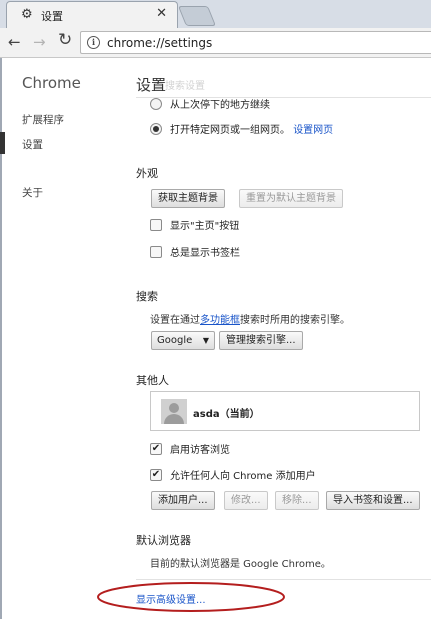 The height and width of the screenshot is (619, 431). What do you see at coordinates (200, 450) in the screenshot?
I see `guest-browsing-label: 启用访客浏览` at bounding box center [200, 450].